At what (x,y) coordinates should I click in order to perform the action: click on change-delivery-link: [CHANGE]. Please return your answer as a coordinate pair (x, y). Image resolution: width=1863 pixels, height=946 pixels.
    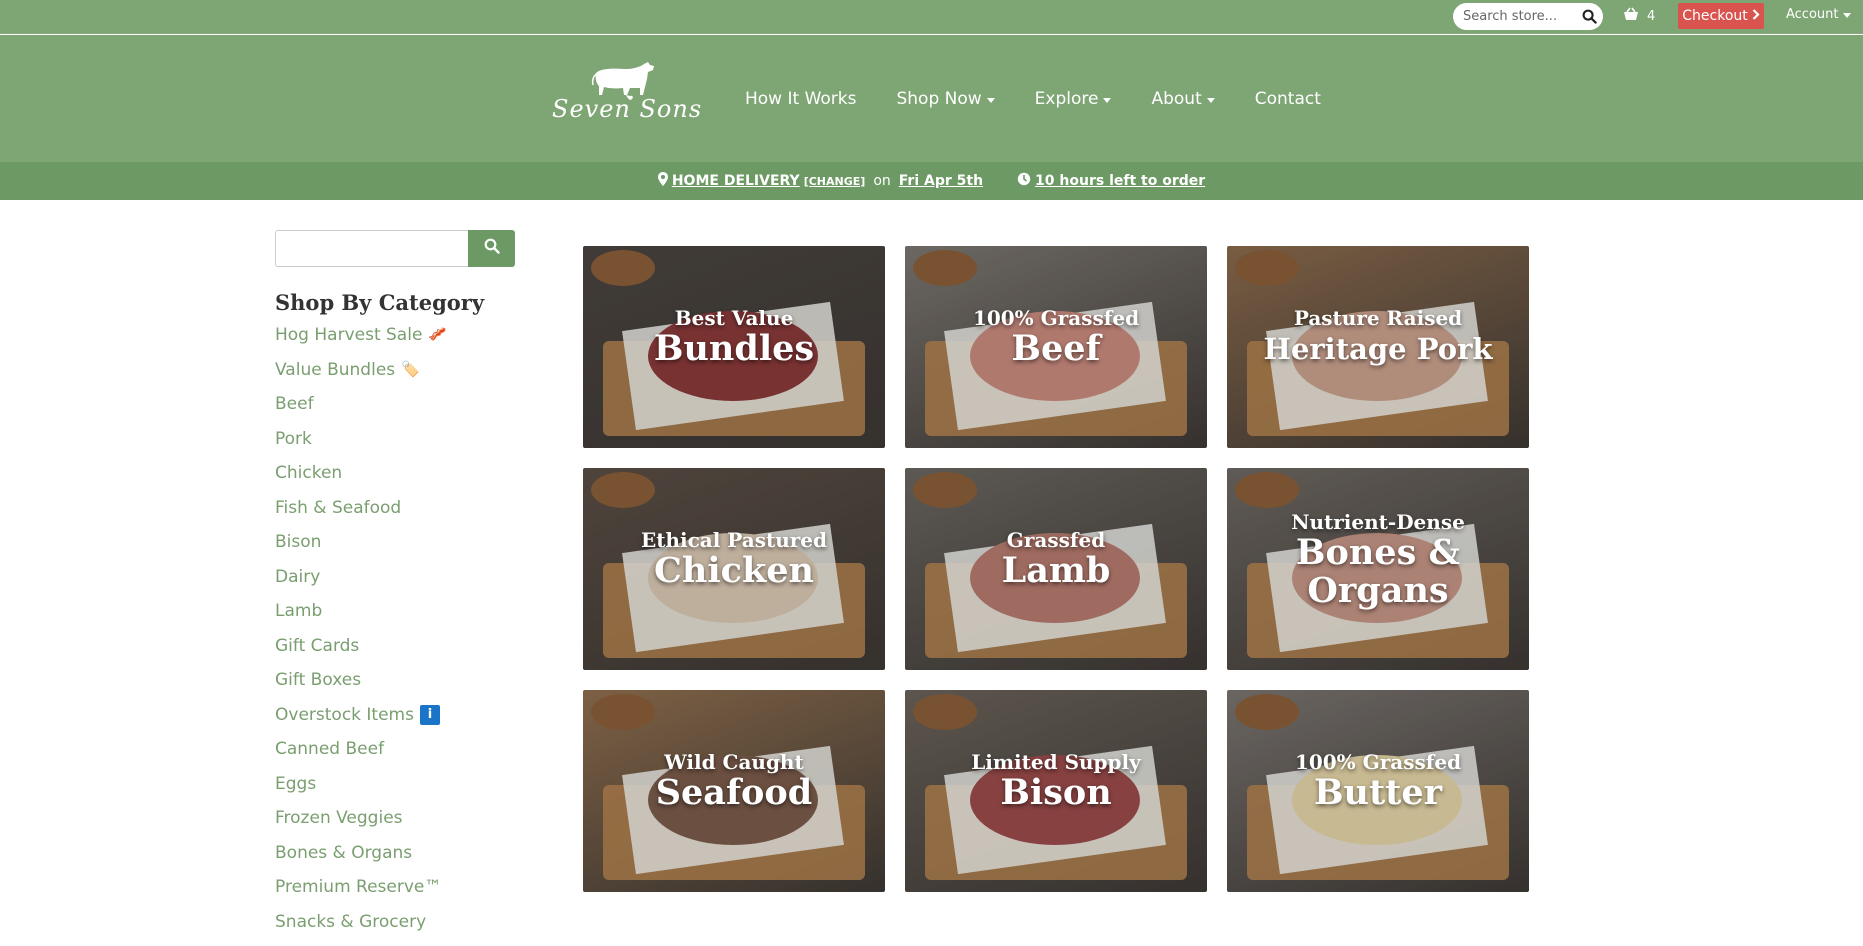
    Looking at the image, I should click on (835, 181).